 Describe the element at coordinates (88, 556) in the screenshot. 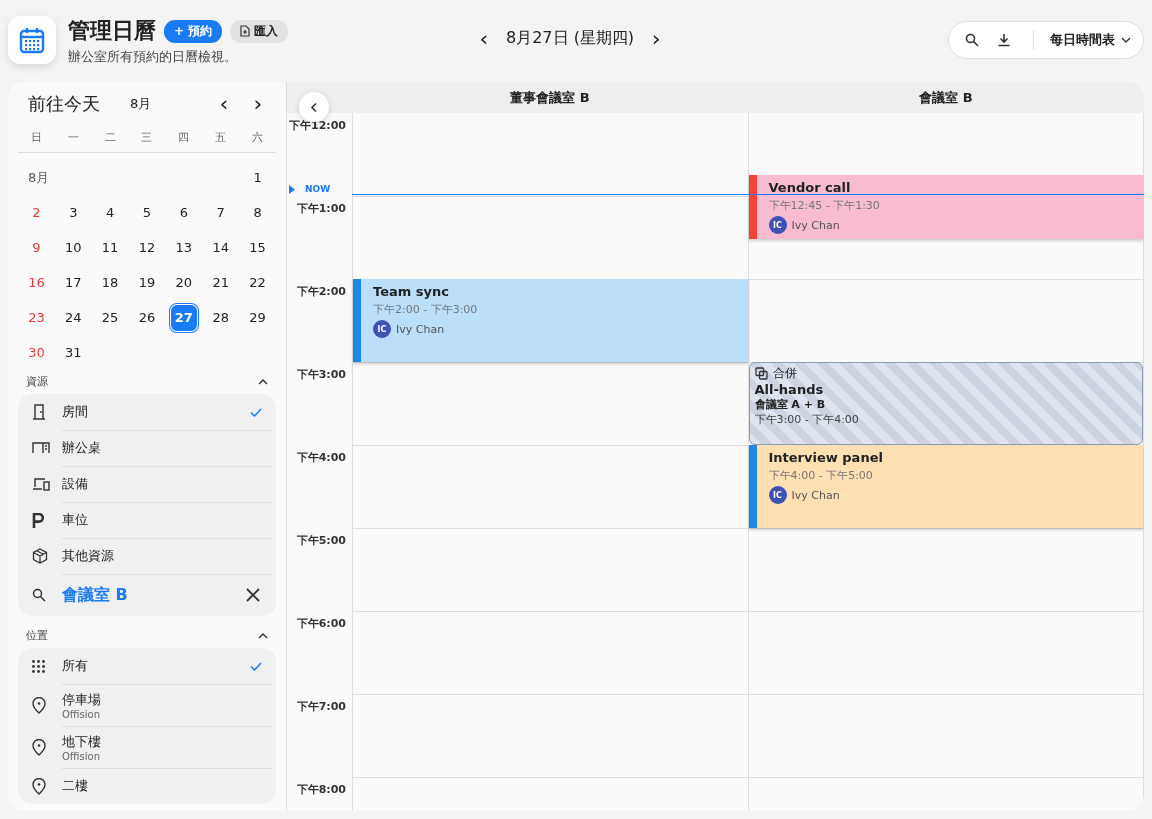

I see `resource-label: 其他資源` at that location.